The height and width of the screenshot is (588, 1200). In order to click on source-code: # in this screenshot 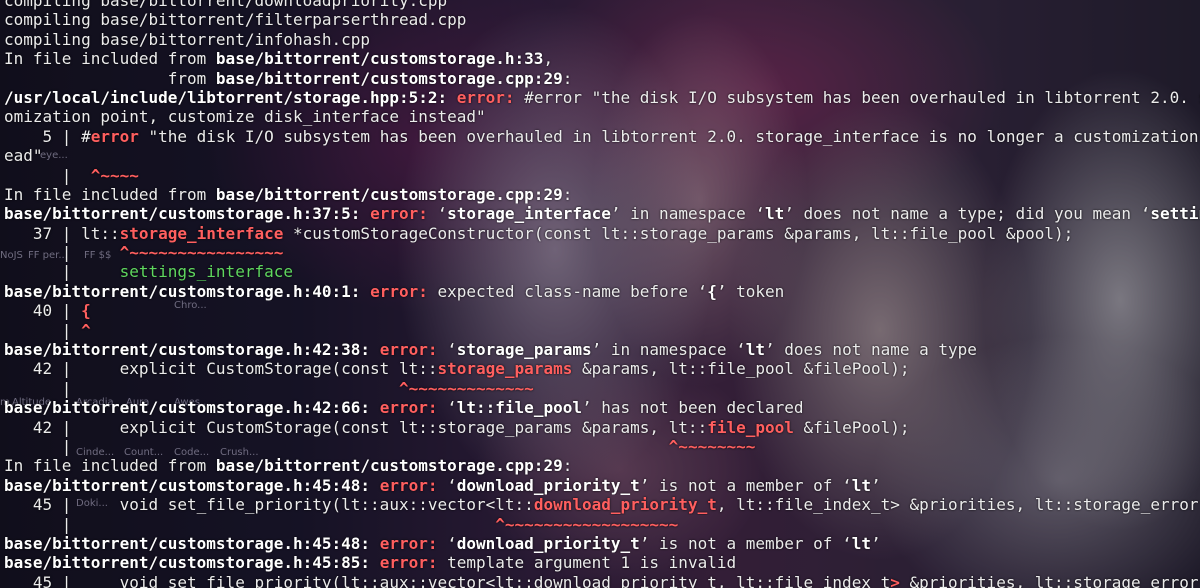, I will do `click(86, 136)`.